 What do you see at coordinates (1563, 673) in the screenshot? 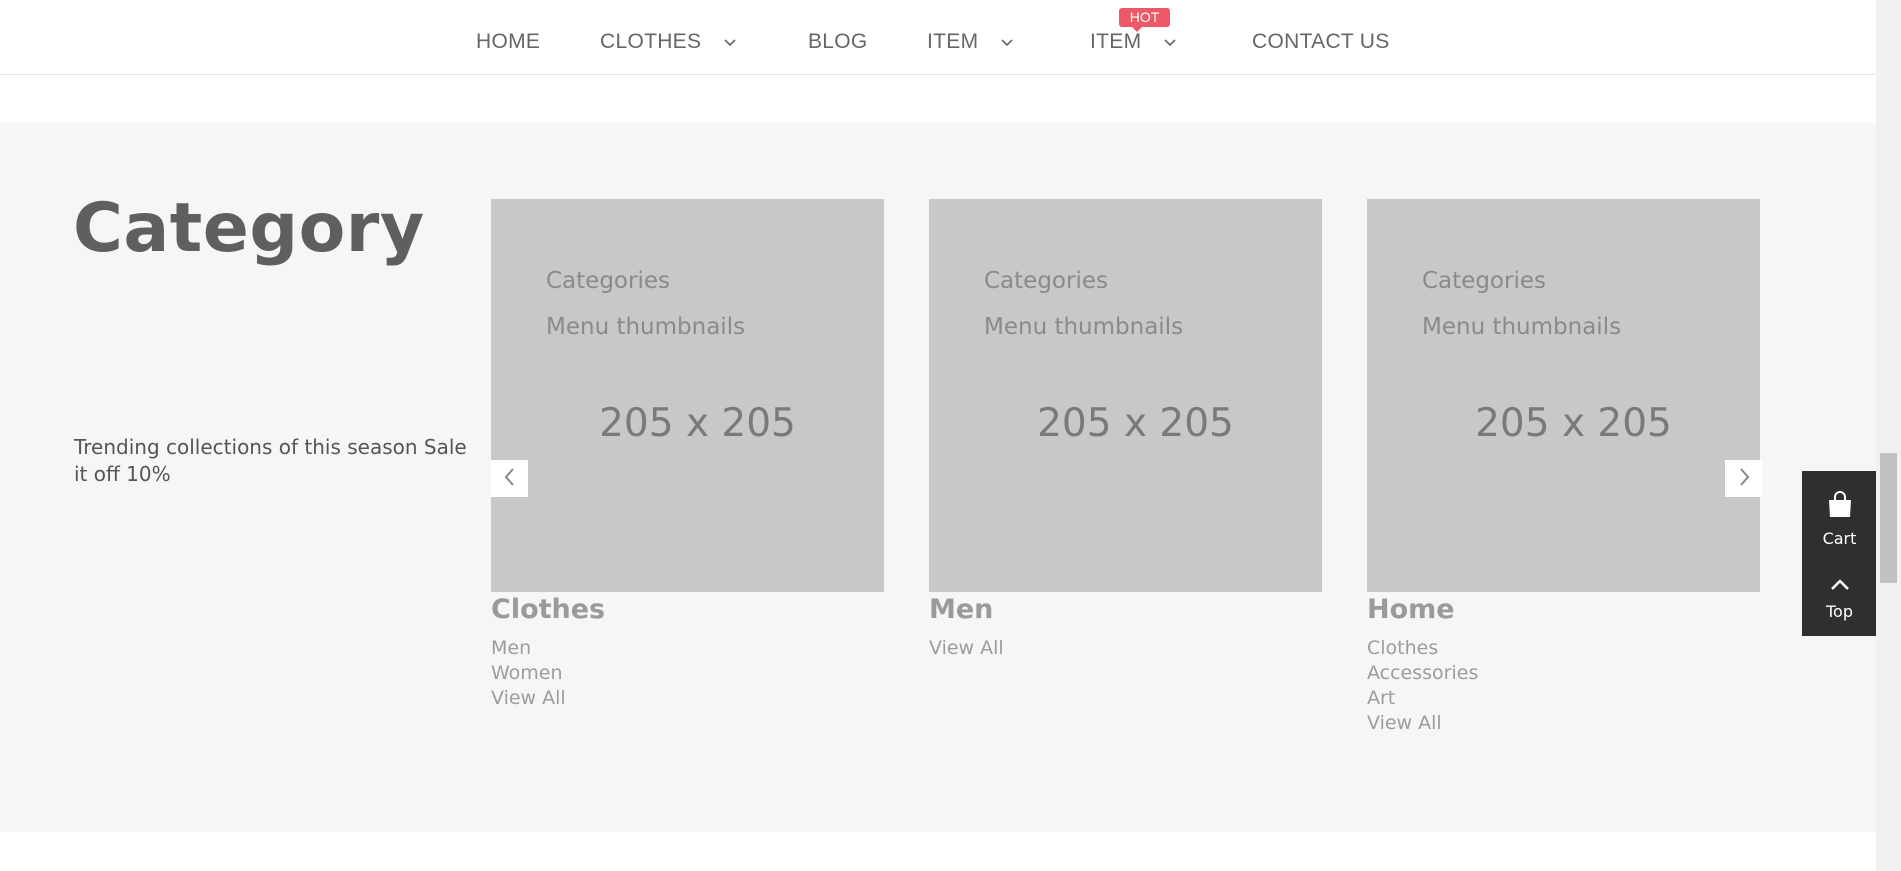
I see `category-link: Accessories` at bounding box center [1563, 673].